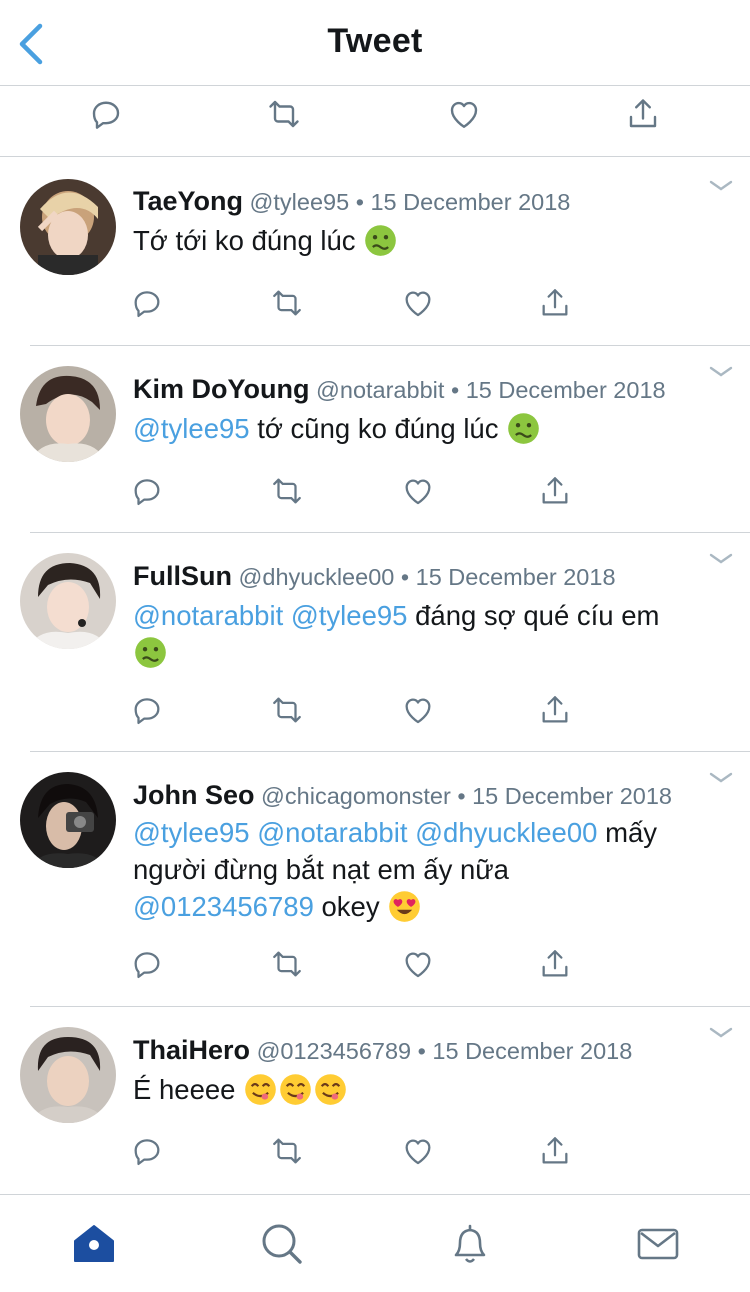 The height and width of the screenshot is (1292, 750). I want to click on tweet-text-content: đáng sợ qué cíu em, so click(537, 615).